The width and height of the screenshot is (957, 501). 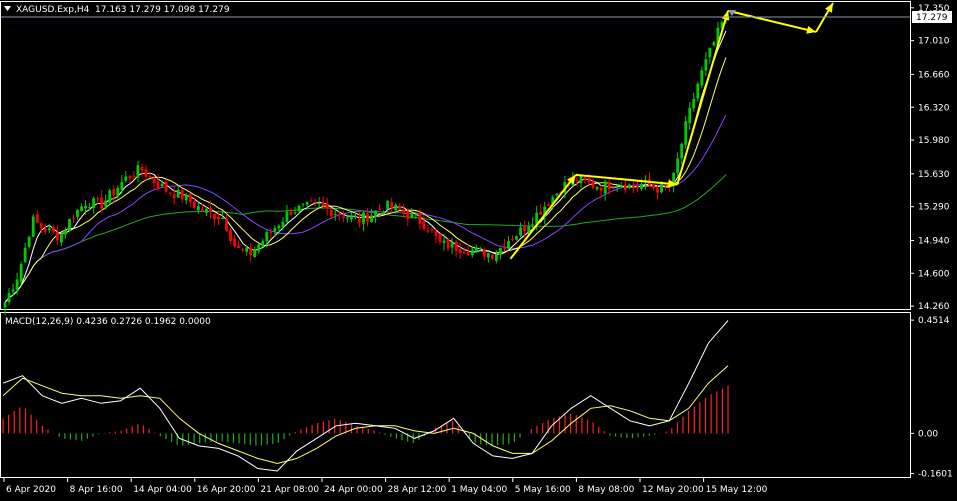 What do you see at coordinates (479, 490) in the screenshot?
I see `time-tick-label: 1 May 04:00` at bounding box center [479, 490].